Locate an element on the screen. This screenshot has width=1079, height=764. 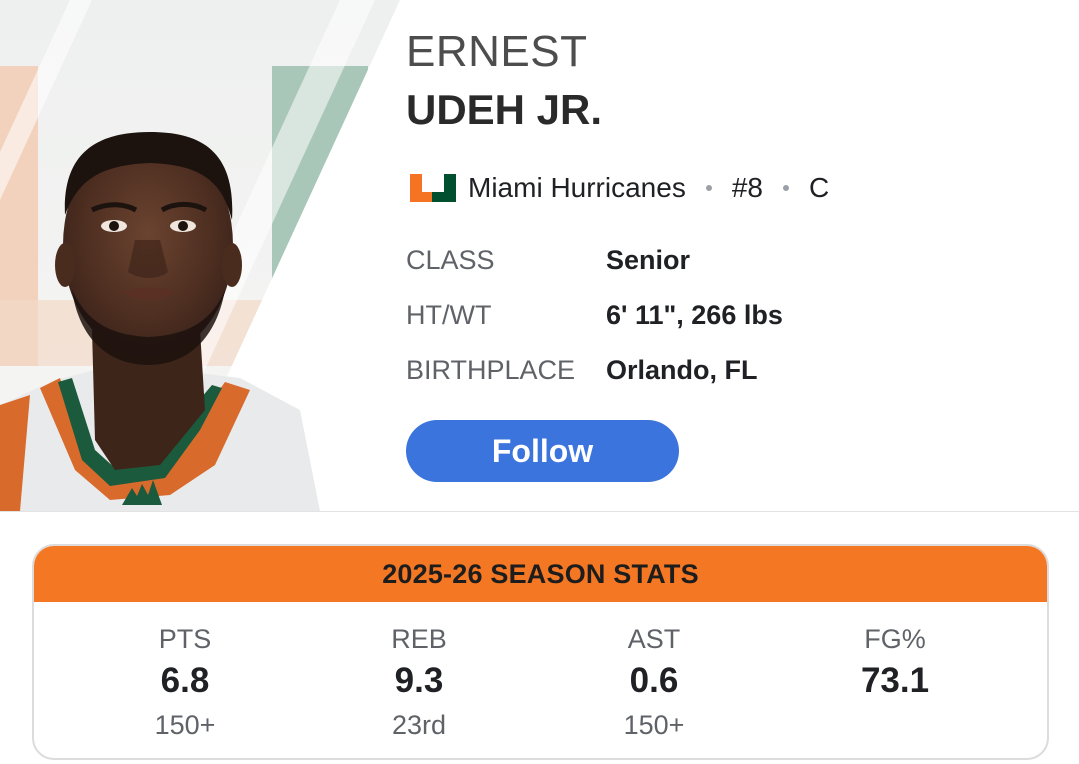
bio-label: HT/WT is located at coordinates (449, 314).